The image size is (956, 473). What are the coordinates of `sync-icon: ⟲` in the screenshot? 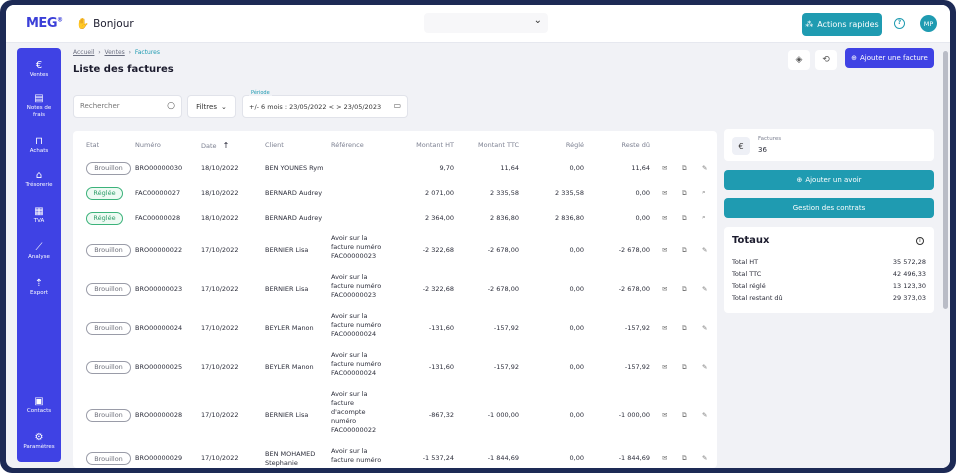 It's located at (826, 60).